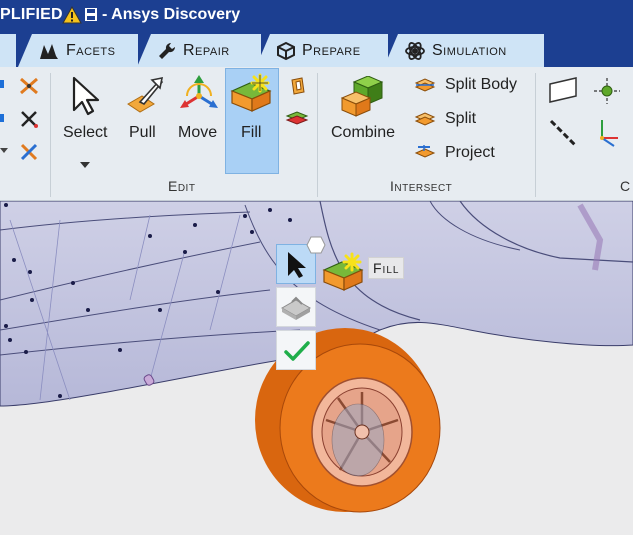 The image size is (633, 535). What do you see at coordinates (363, 132) in the screenshot?
I see `combine-label: Combine` at bounding box center [363, 132].